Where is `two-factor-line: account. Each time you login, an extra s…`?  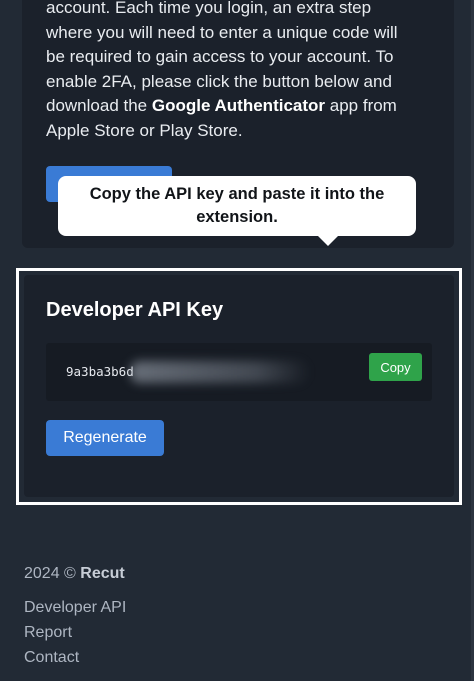 two-factor-line: account. Each time you login, an extra s… is located at coordinates (209, 8).